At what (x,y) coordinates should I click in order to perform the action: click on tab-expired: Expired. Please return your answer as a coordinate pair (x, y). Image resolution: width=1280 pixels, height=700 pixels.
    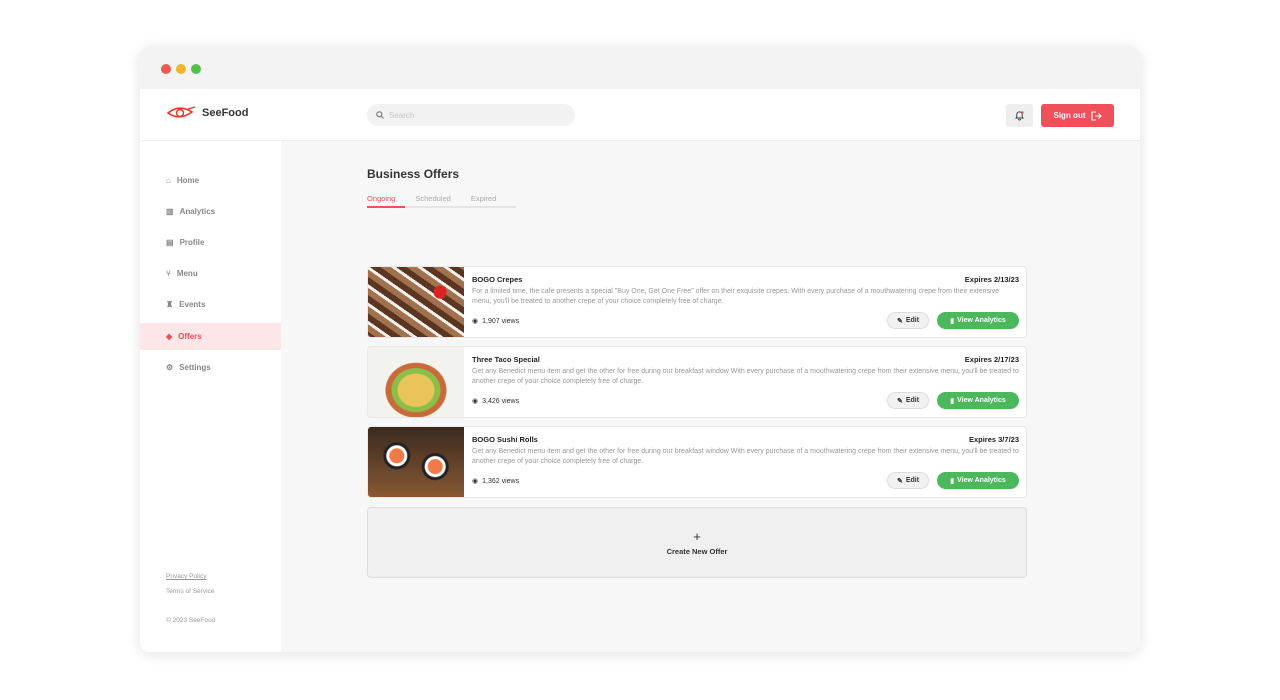
    Looking at the image, I should click on (488, 200).